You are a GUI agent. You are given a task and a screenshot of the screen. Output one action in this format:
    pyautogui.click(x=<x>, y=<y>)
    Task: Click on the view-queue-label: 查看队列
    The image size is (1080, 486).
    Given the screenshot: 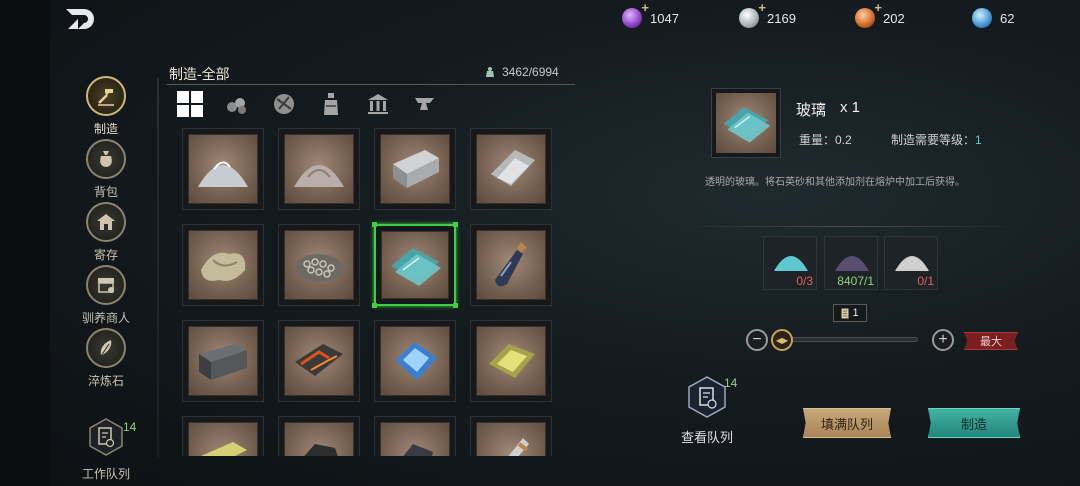 What is the action you would take?
    pyautogui.click(x=706, y=437)
    